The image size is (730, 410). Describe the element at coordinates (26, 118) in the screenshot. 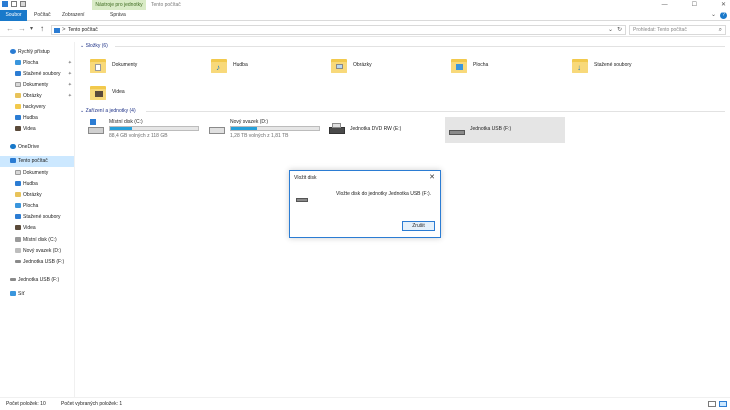

I see `sidebar-item-music: Hudba` at that location.